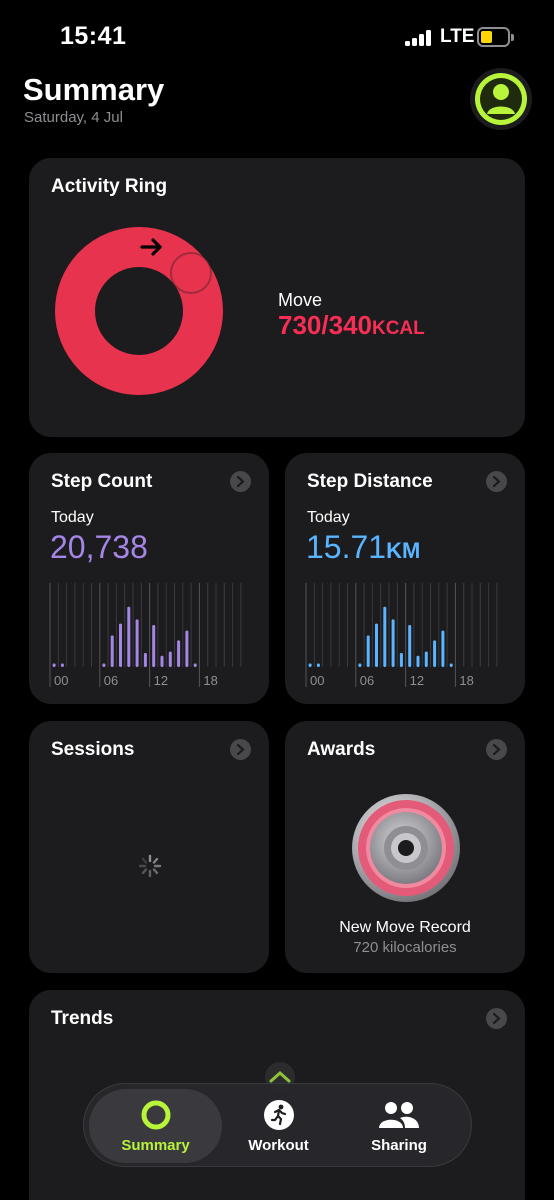 This screenshot has height=1200, width=554. Describe the element at coordinates (109, 186) in the screenshot. I see `card-title: Activity Ring` at that location.